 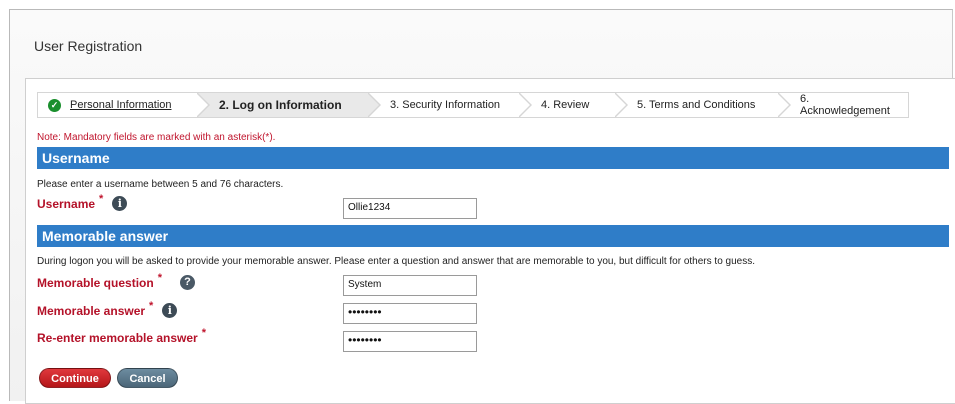 What do you see at coordinates (54, 105) in the screenshot?
I see `check-icon: ✓` at bounding box center [54, 105].